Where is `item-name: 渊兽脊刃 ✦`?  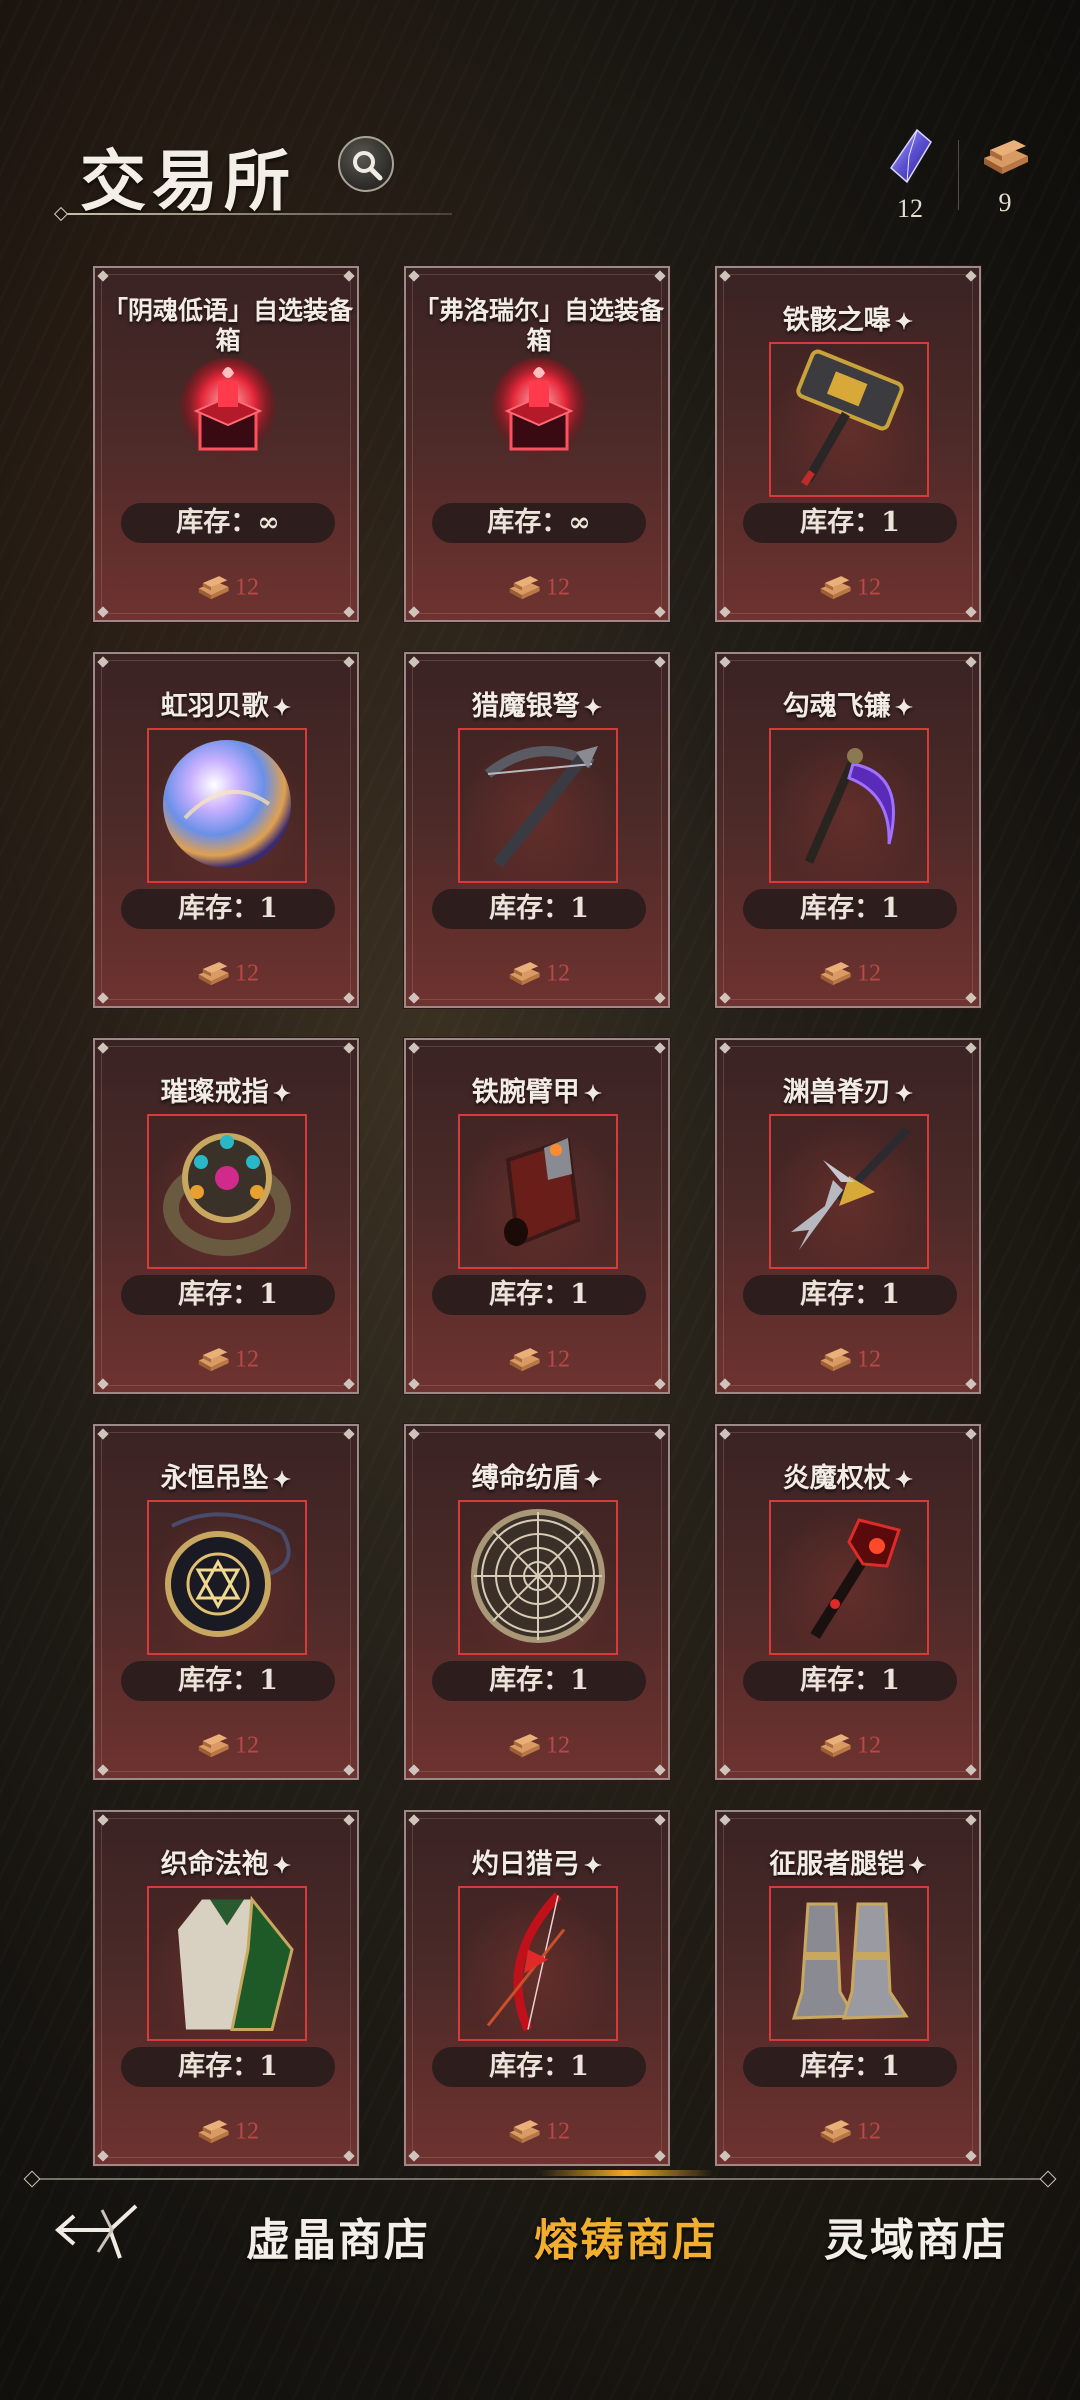 item-name: 渊兽脊刃 ✦ is located at coordinates (848, 1089).